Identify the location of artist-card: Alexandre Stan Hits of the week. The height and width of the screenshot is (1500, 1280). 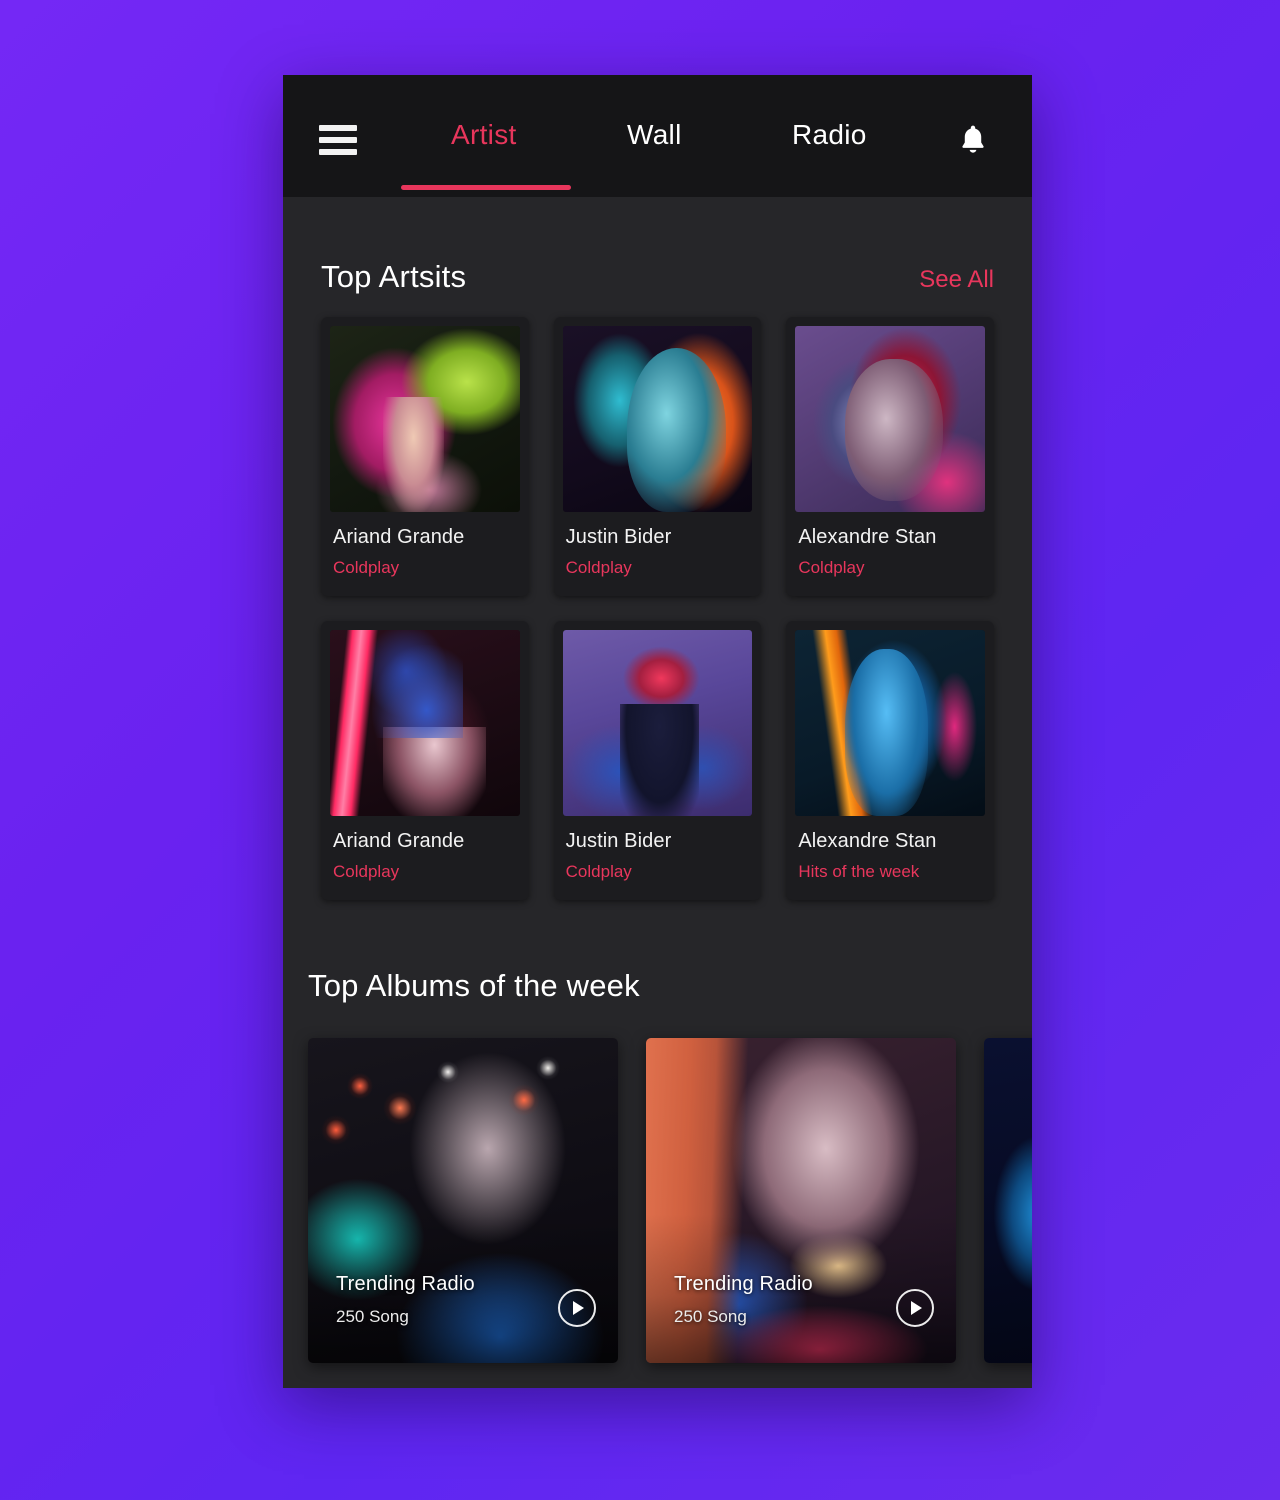
(890, 760).